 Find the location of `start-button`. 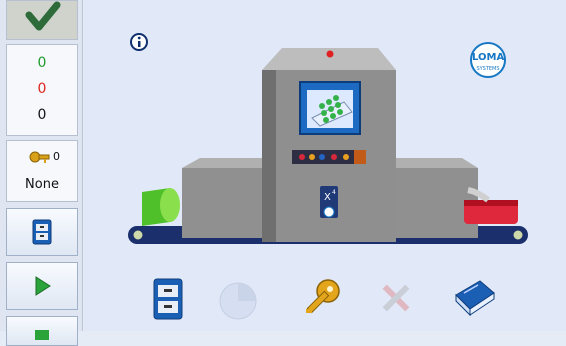

start-button is located at coordinates (42, 286).